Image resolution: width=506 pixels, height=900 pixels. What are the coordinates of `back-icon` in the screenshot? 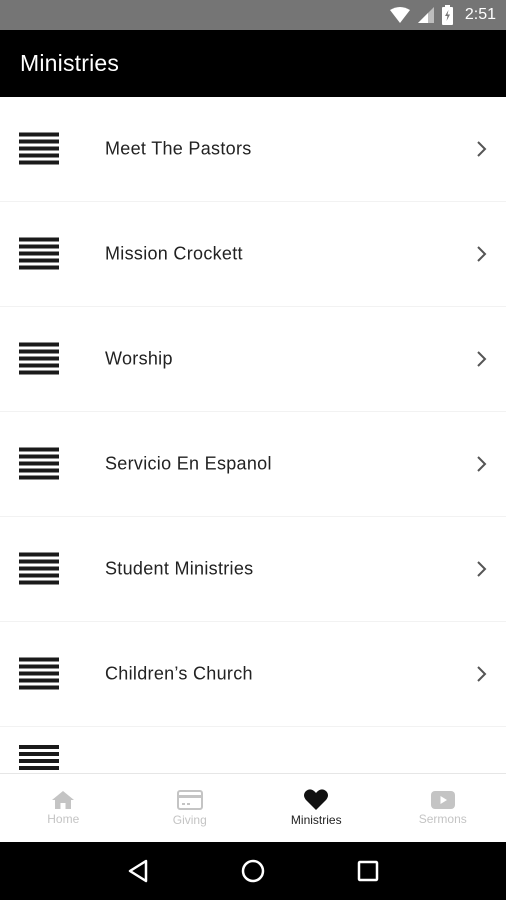 It's located at (138, 871).